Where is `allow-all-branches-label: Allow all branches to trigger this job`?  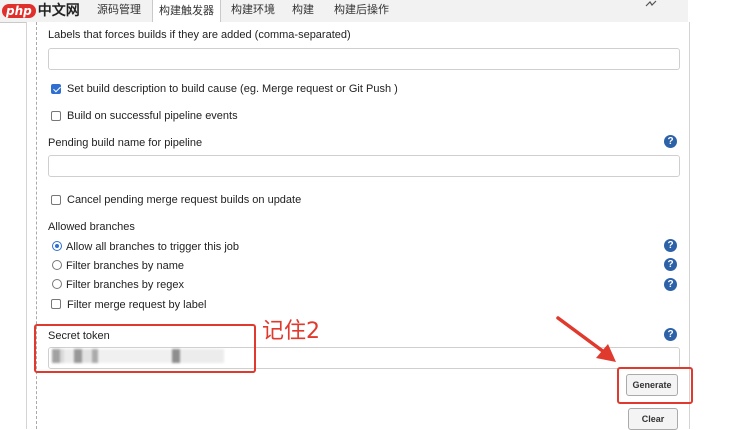 allow-all-branches-label: Allow all branches to trigger this job is located at coordinates (153, 247).